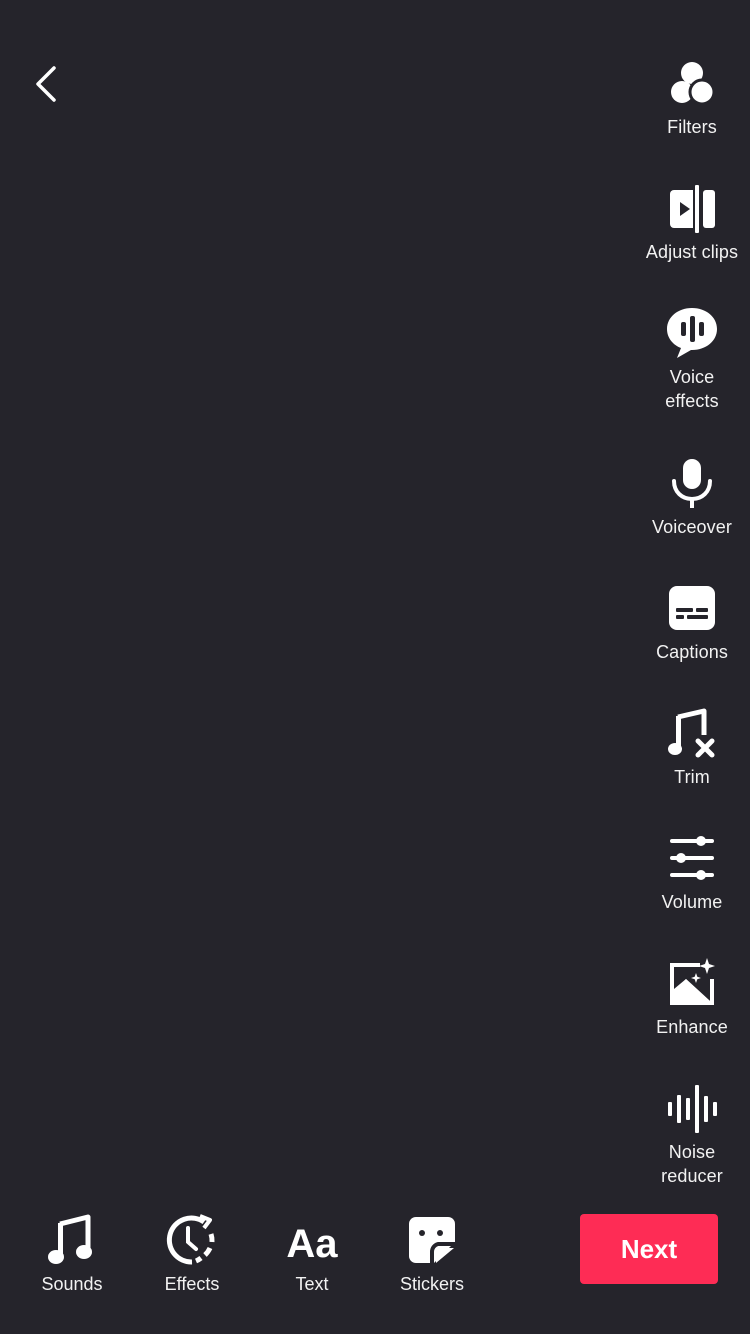 The image size is (750, 1334). I want to click on next-button: Next, so click(649, 1249).